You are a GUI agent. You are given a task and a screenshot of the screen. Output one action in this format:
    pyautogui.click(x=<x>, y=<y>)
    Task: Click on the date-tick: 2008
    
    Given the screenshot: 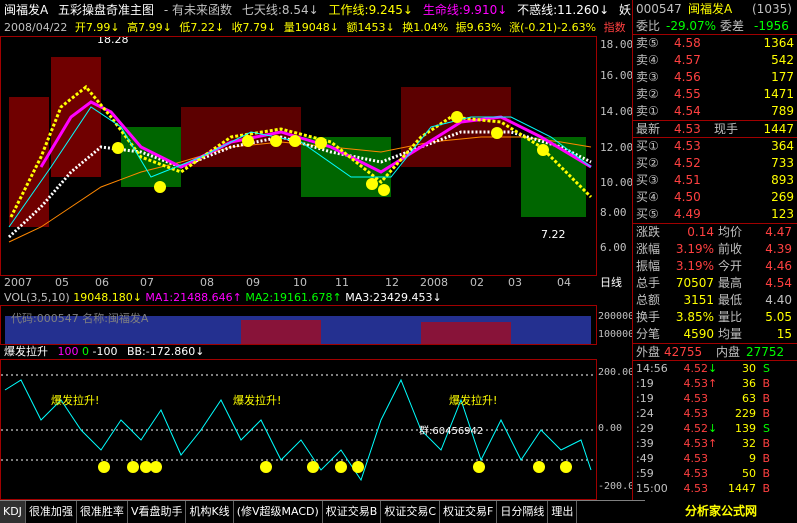 What is the action you would take?
    pyautogui.click(x=434, y=282)
    